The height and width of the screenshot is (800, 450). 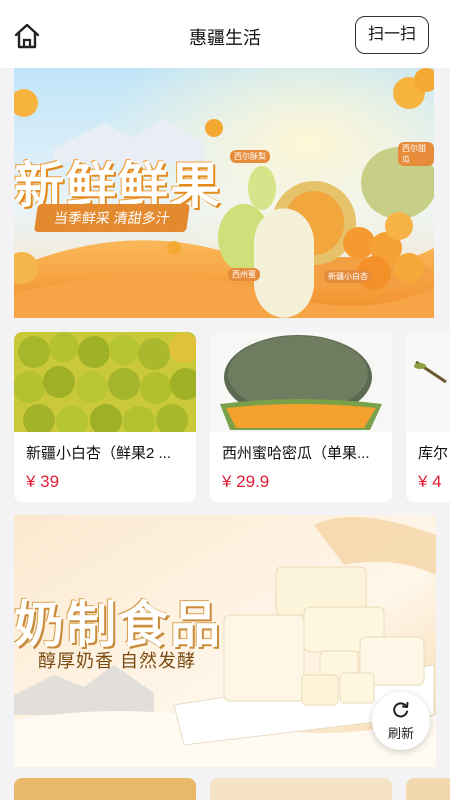 I want to click on product-price: ¥ 39, so click(x=43, y=481).